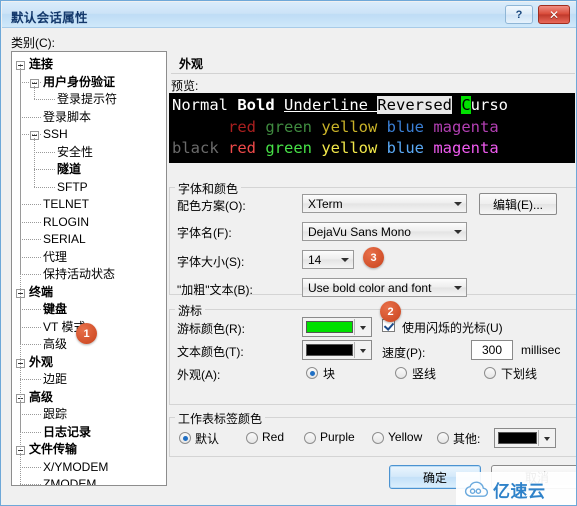  I want to click on preview-text-segment: black, so click(200, 148).